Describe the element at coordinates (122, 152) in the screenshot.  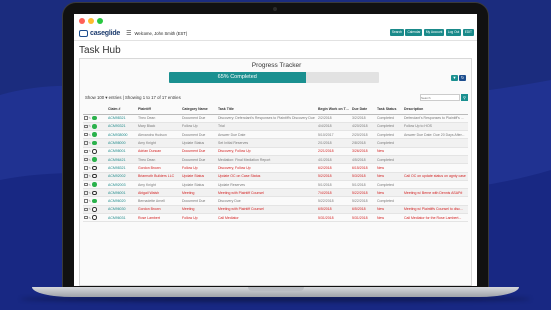
I see `claim-number-link: ACM98001` at that location.